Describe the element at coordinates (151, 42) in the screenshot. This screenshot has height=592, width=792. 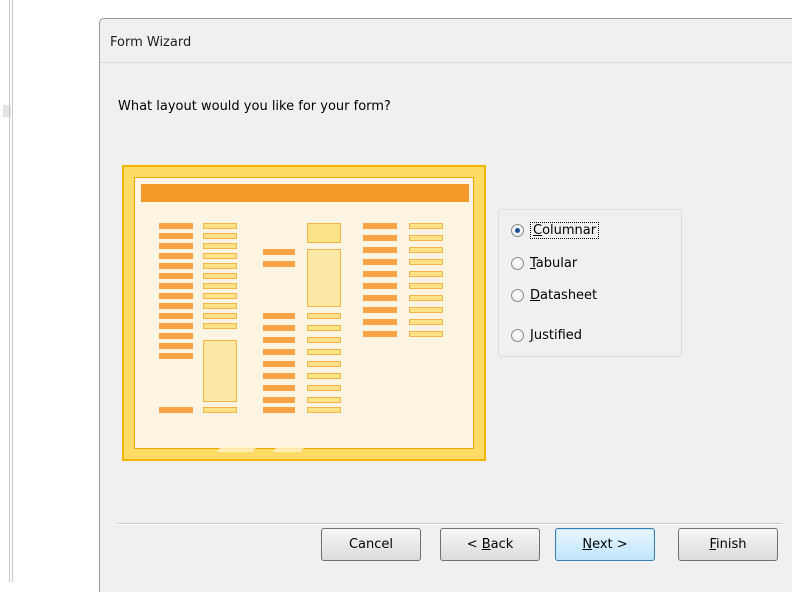
I see `dialog-title: Form Wizard` at that location.